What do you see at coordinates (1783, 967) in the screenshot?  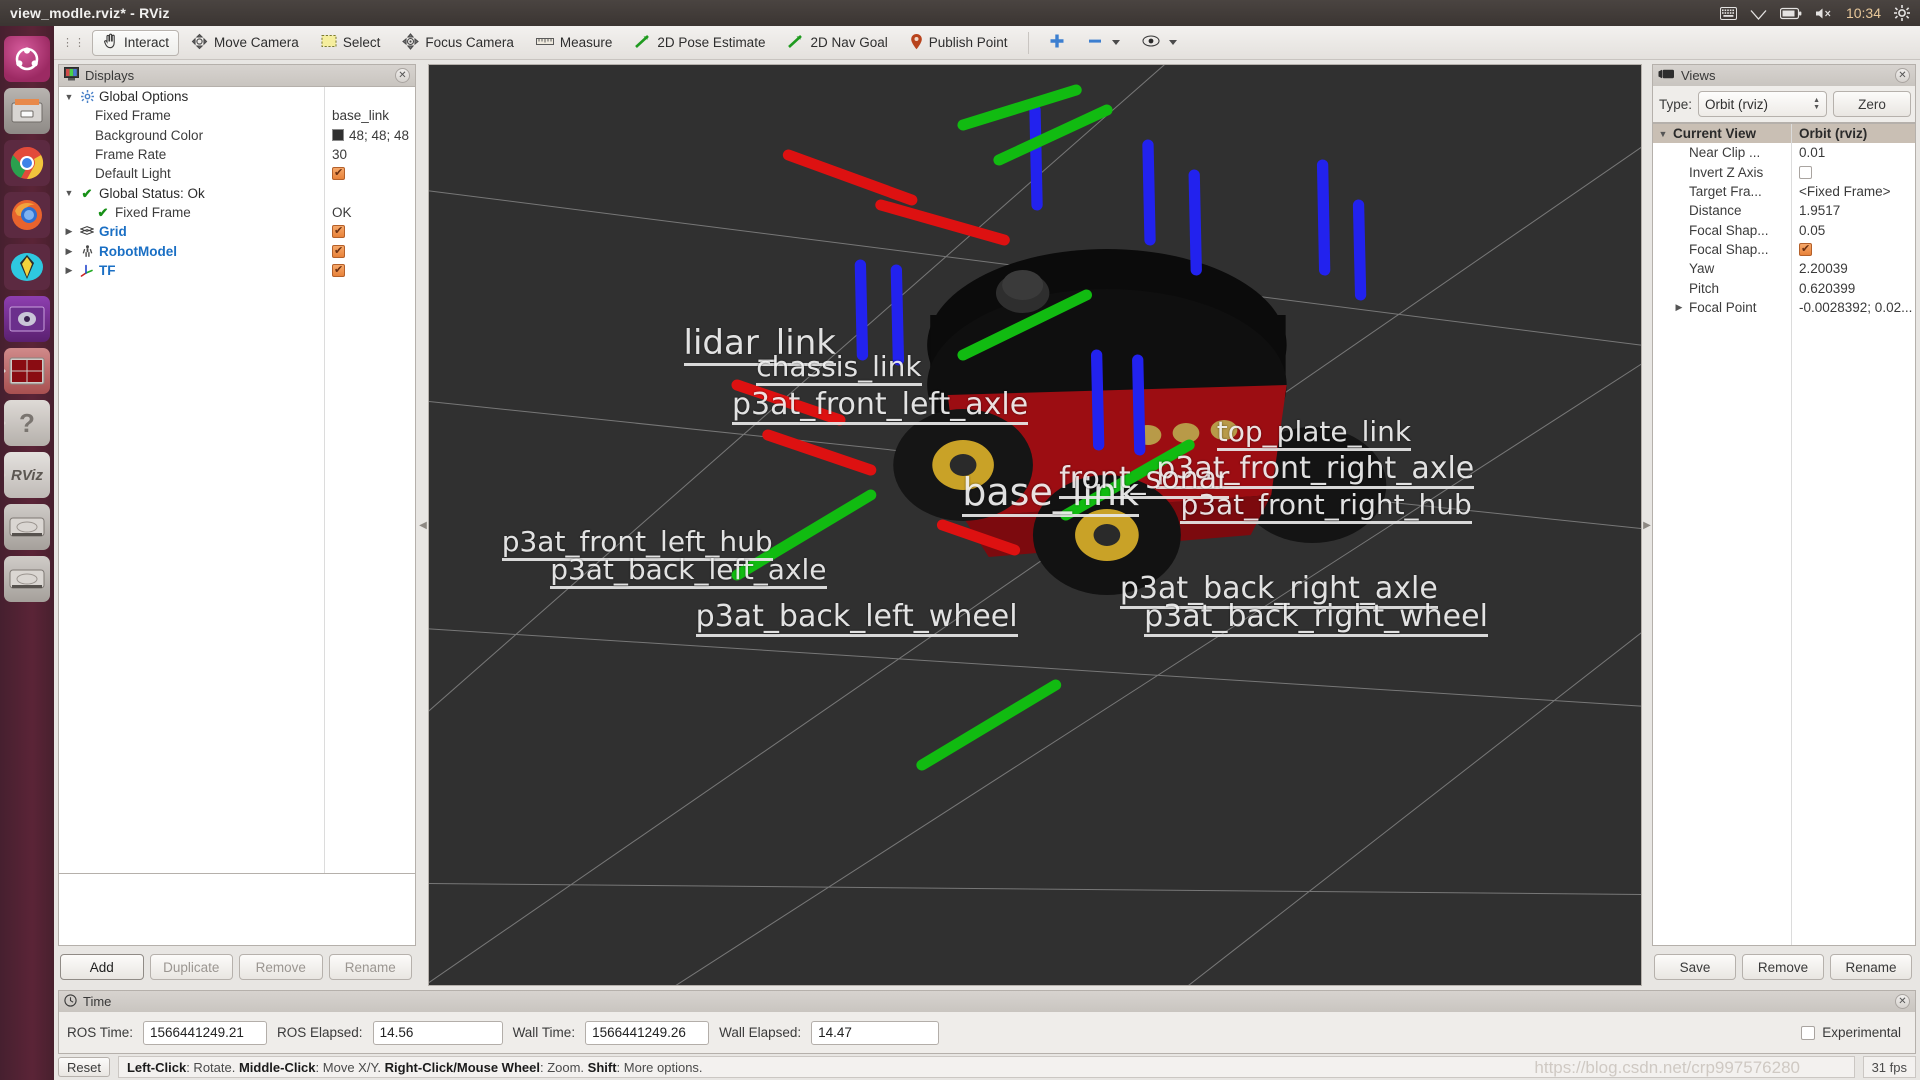 I see `views-remove-button: Remove` at bounding box center [1783, 967].